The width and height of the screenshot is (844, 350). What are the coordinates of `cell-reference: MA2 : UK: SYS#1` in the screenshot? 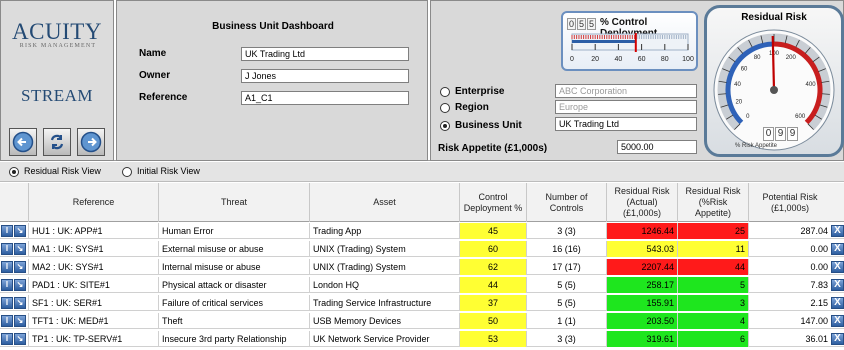 It's located at (93, 267).